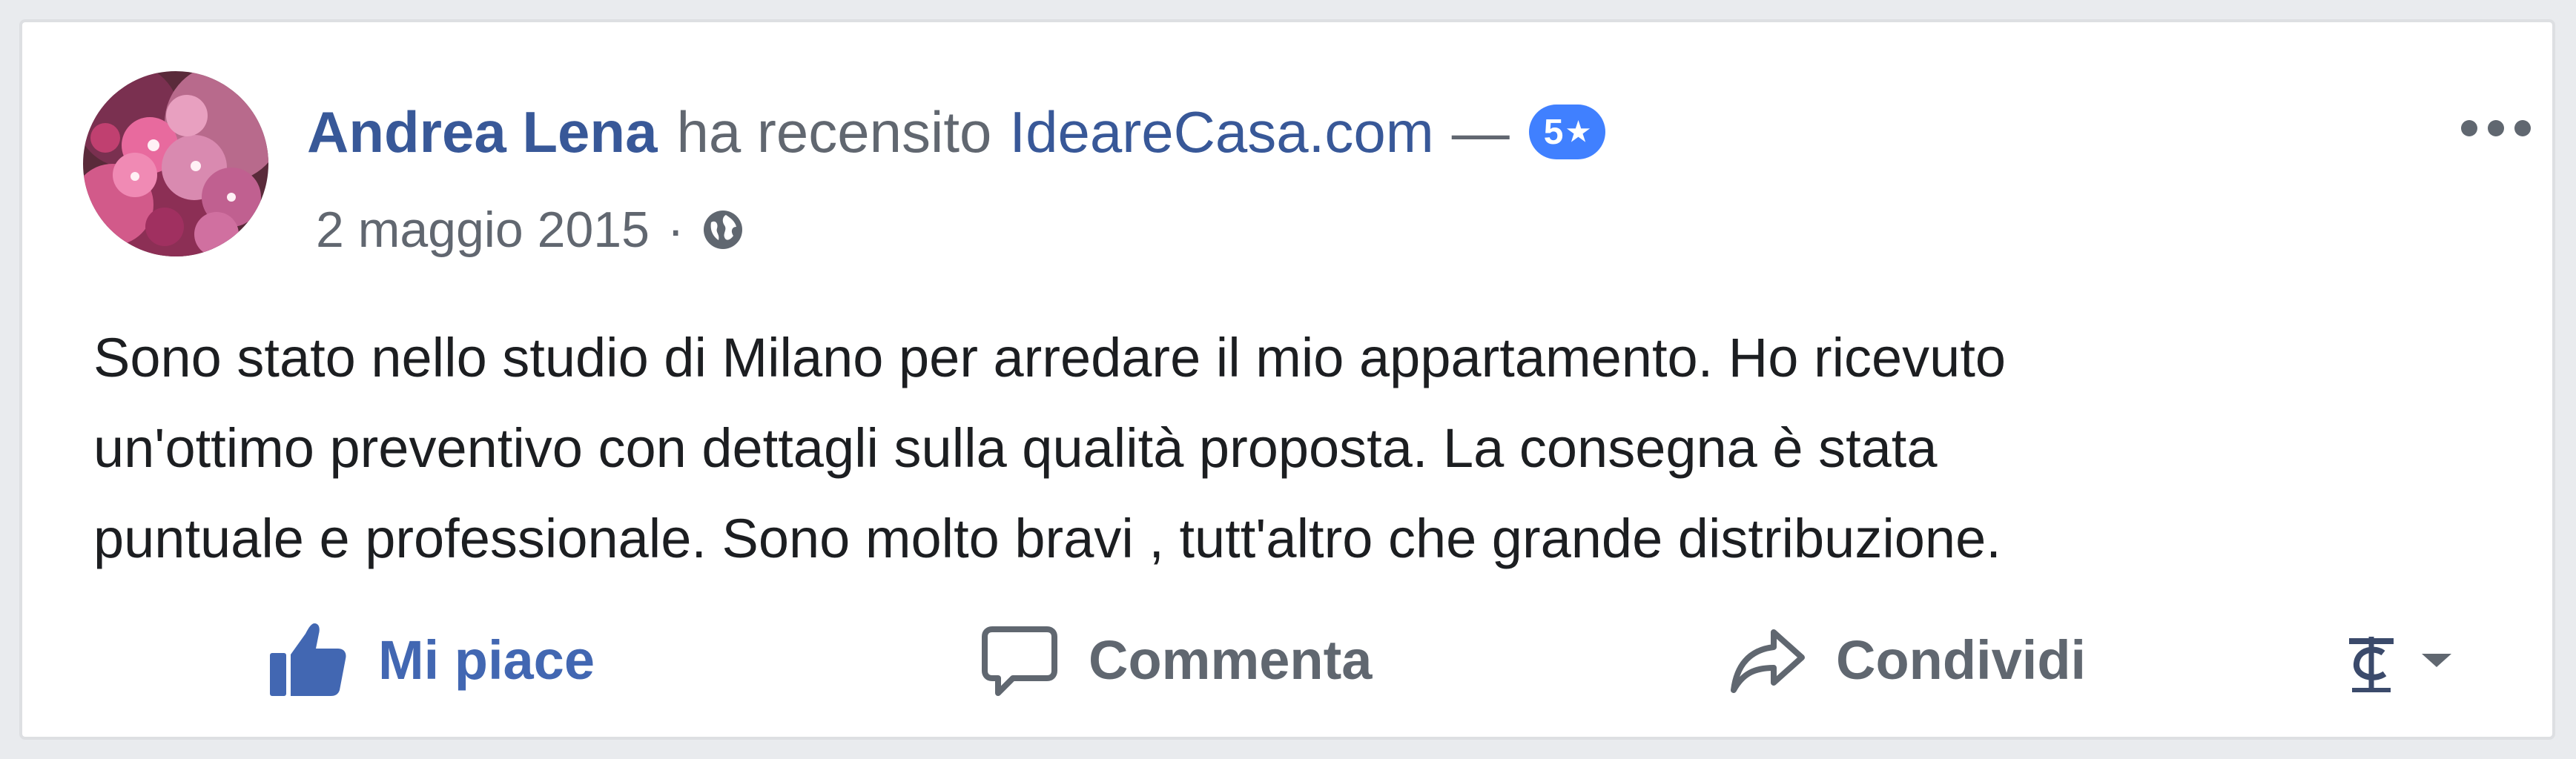 This screenshot has height=759, width=2576. I want to click on globe-icon, so click(723, 230).